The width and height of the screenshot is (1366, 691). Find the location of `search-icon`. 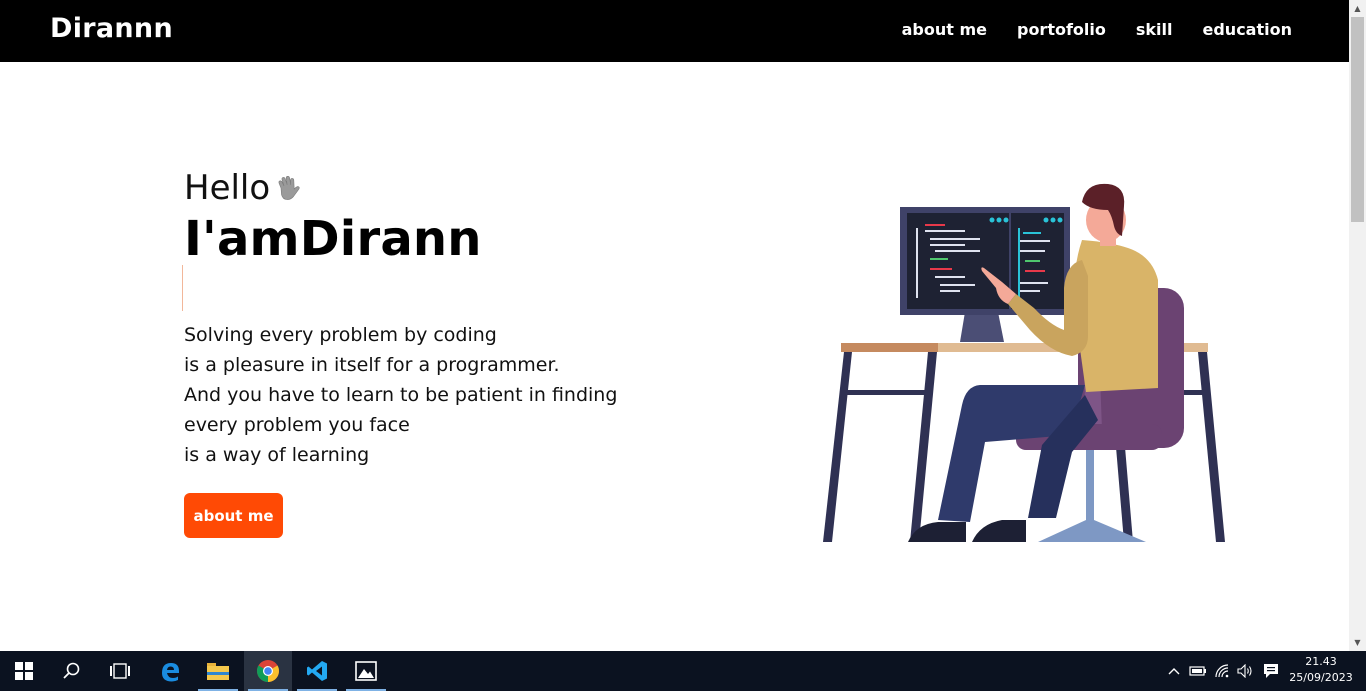

search-icon is located at coordinates (71, 670).